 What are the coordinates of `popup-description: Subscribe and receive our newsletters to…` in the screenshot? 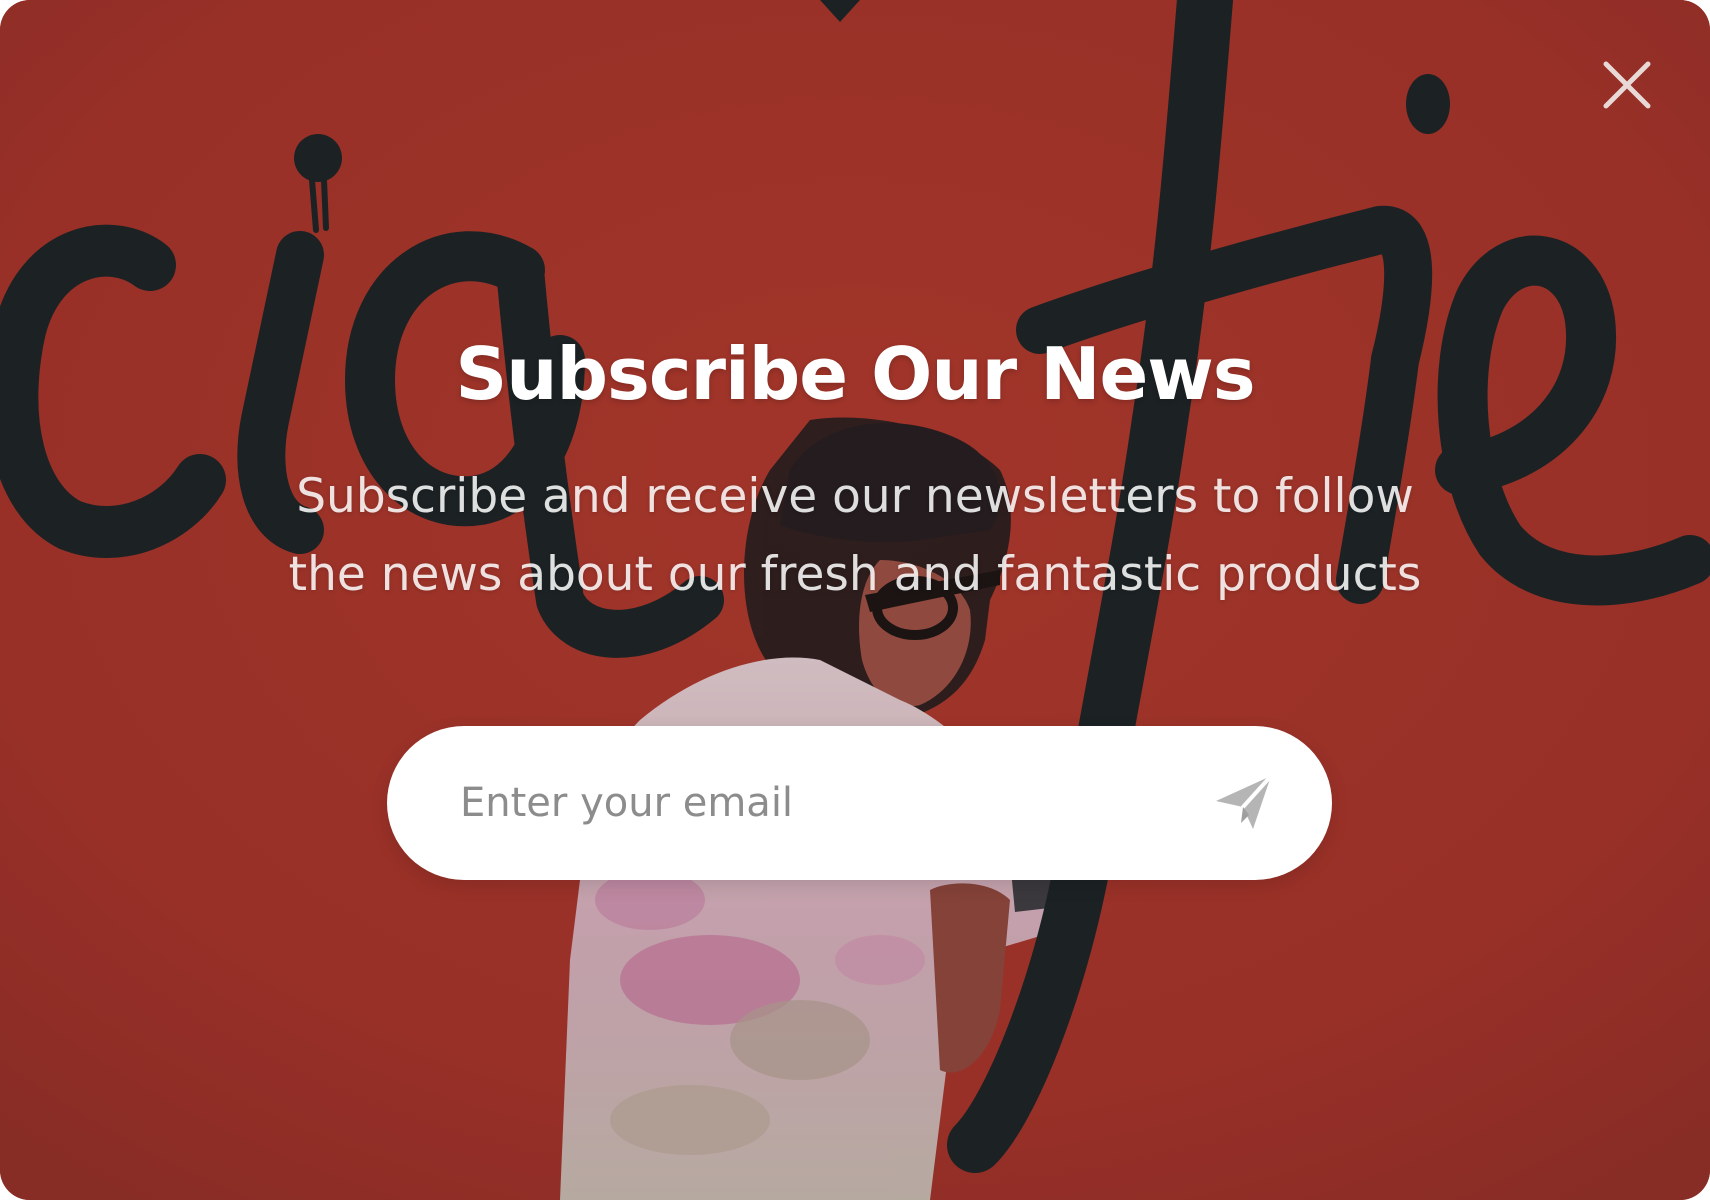 It's located at (855, 536).